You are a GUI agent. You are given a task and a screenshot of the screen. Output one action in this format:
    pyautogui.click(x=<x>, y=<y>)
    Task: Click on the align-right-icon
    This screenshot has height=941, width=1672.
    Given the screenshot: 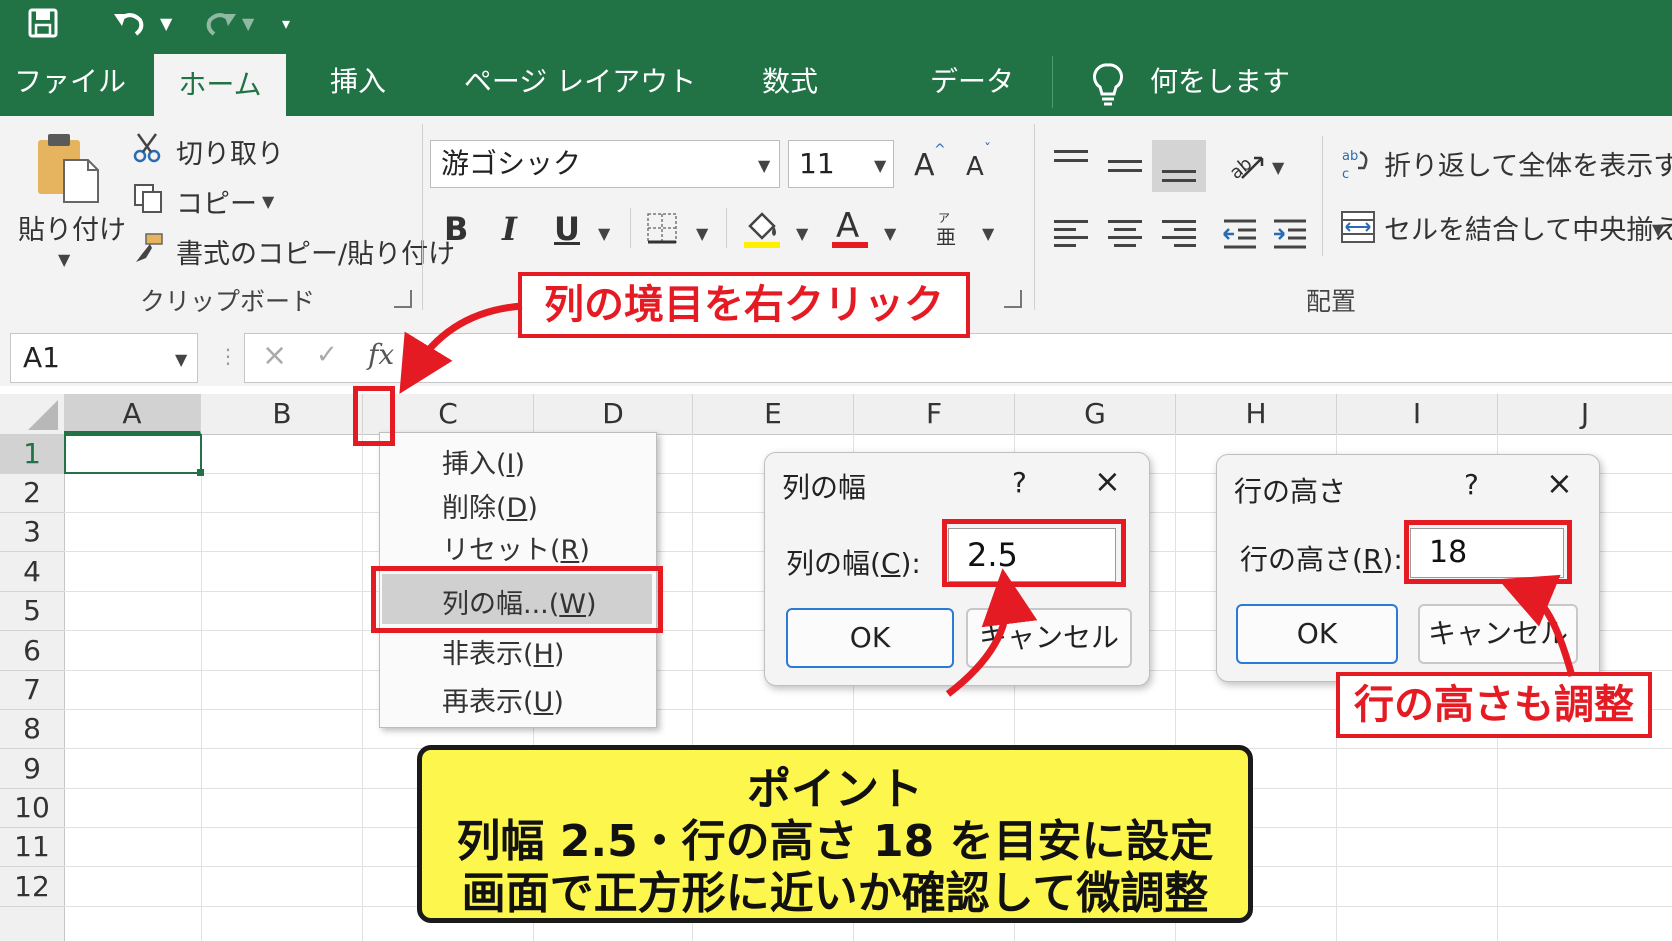 What is the action you would take?
    pyautogui.click(x=1179, y=233)
    